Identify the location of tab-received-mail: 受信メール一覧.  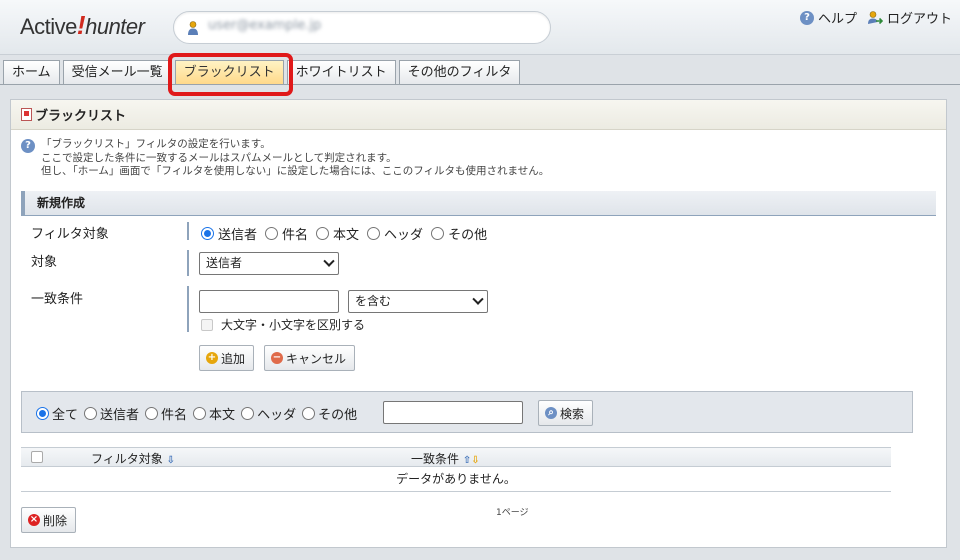
(117, 72).